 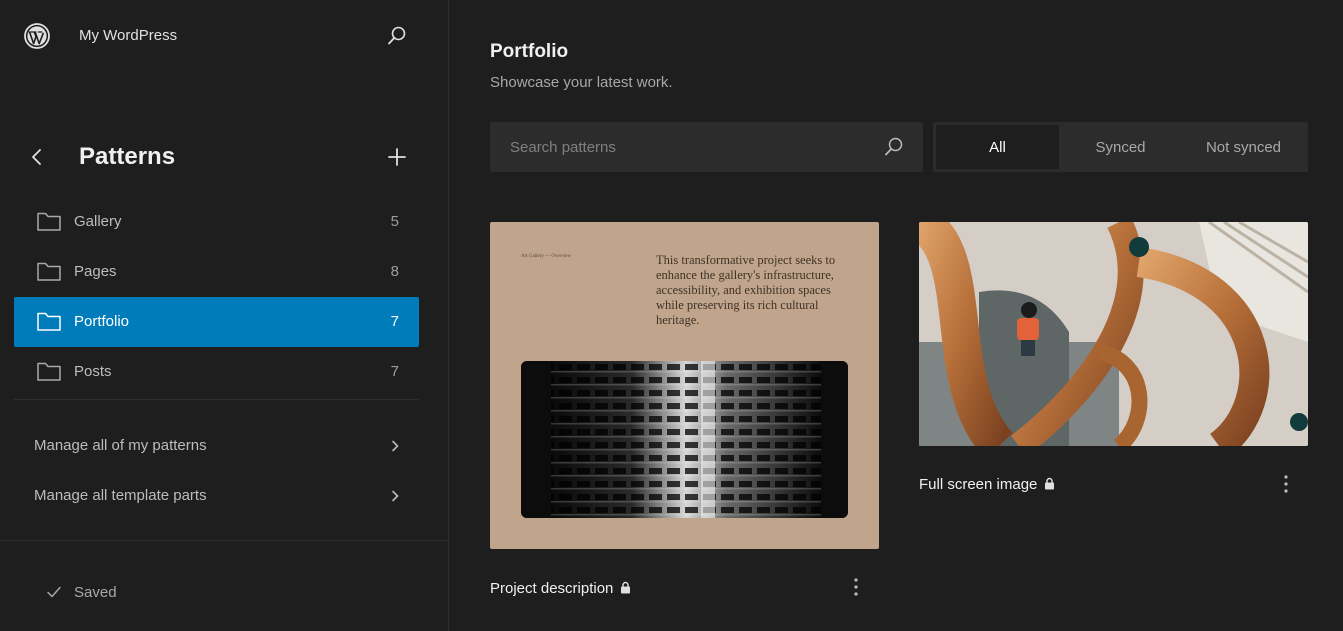 What do you see at coordinates (563, 147) in the screenshot?
I see `search-placeholder: Search patterns` at bounding box center [563, 147].